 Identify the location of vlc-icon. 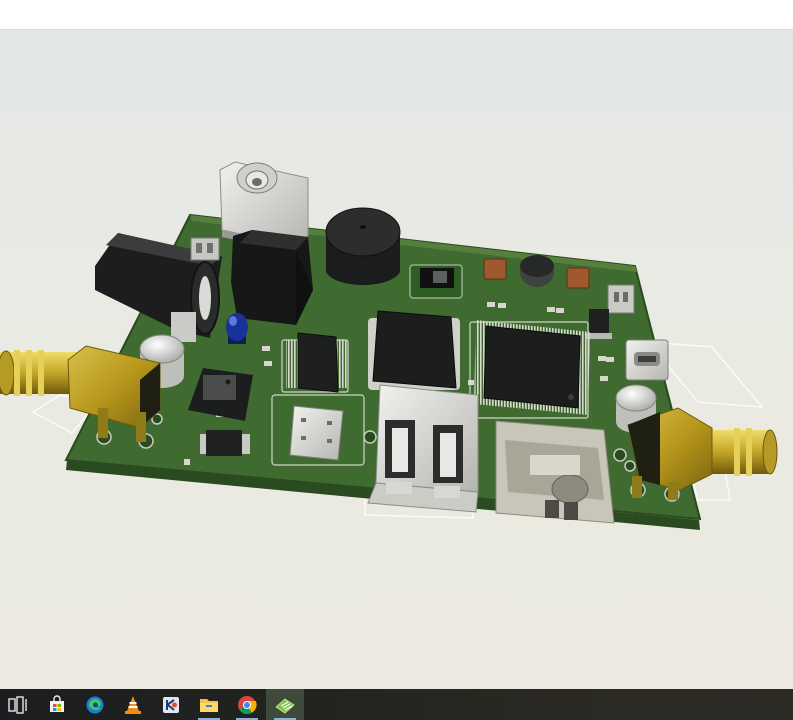
(133, 704).